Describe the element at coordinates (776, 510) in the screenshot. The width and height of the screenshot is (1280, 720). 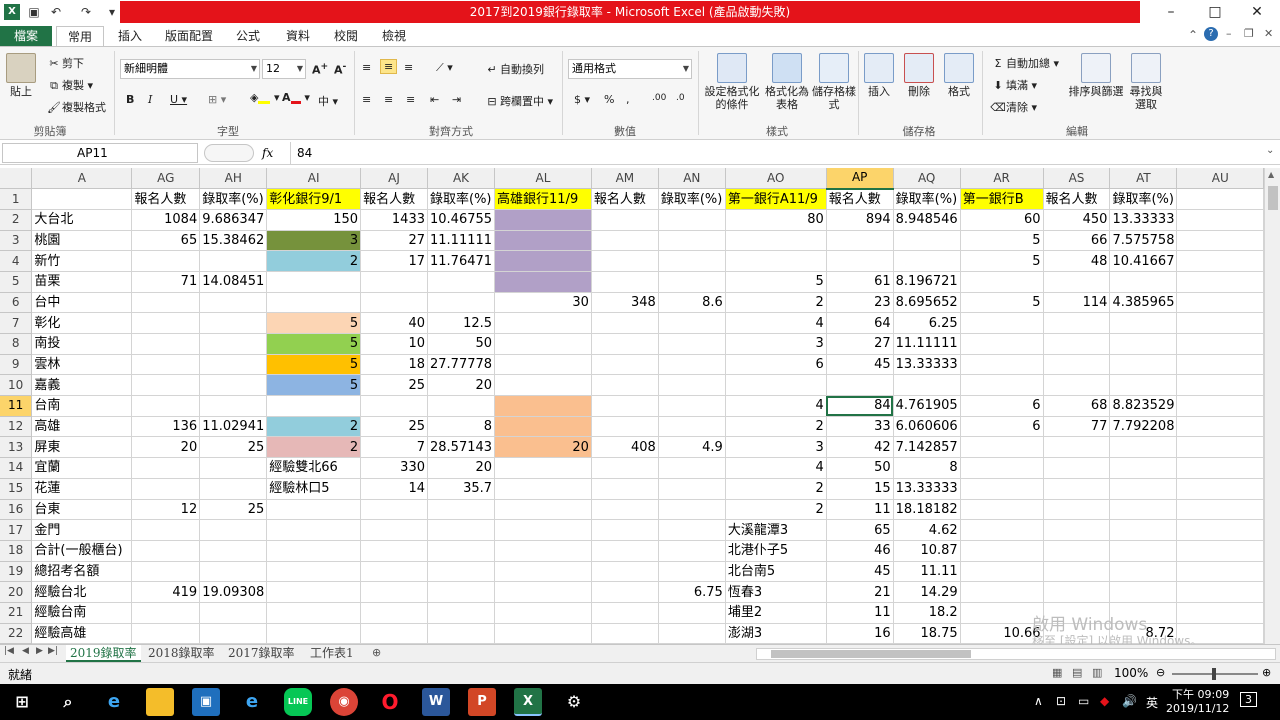
I see `cell-ao16: 2` at that location.